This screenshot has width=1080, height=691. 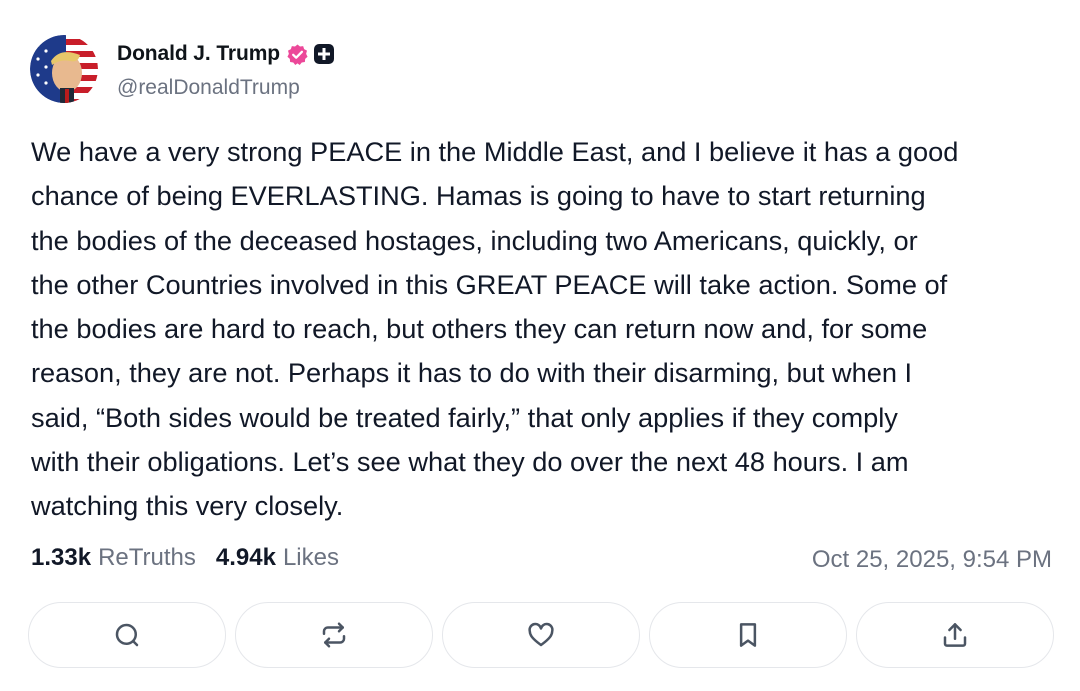 I want to click on post-stats: 1.33k ReTruths 4.94k Likes, so click(x=185, y=558).